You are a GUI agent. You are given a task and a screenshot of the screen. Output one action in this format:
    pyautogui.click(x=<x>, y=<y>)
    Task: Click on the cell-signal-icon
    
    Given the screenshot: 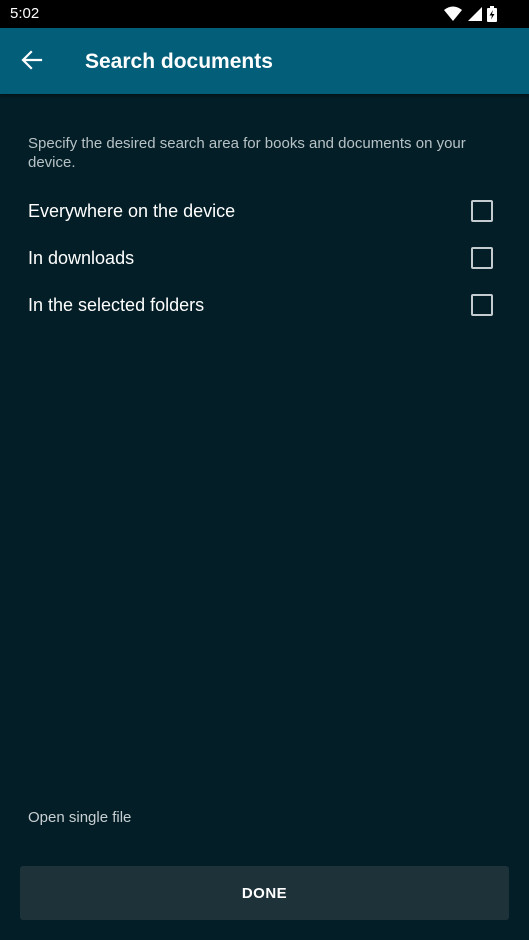 What is the action you would take?
    pyautogui.click(x=474, y=14)
    